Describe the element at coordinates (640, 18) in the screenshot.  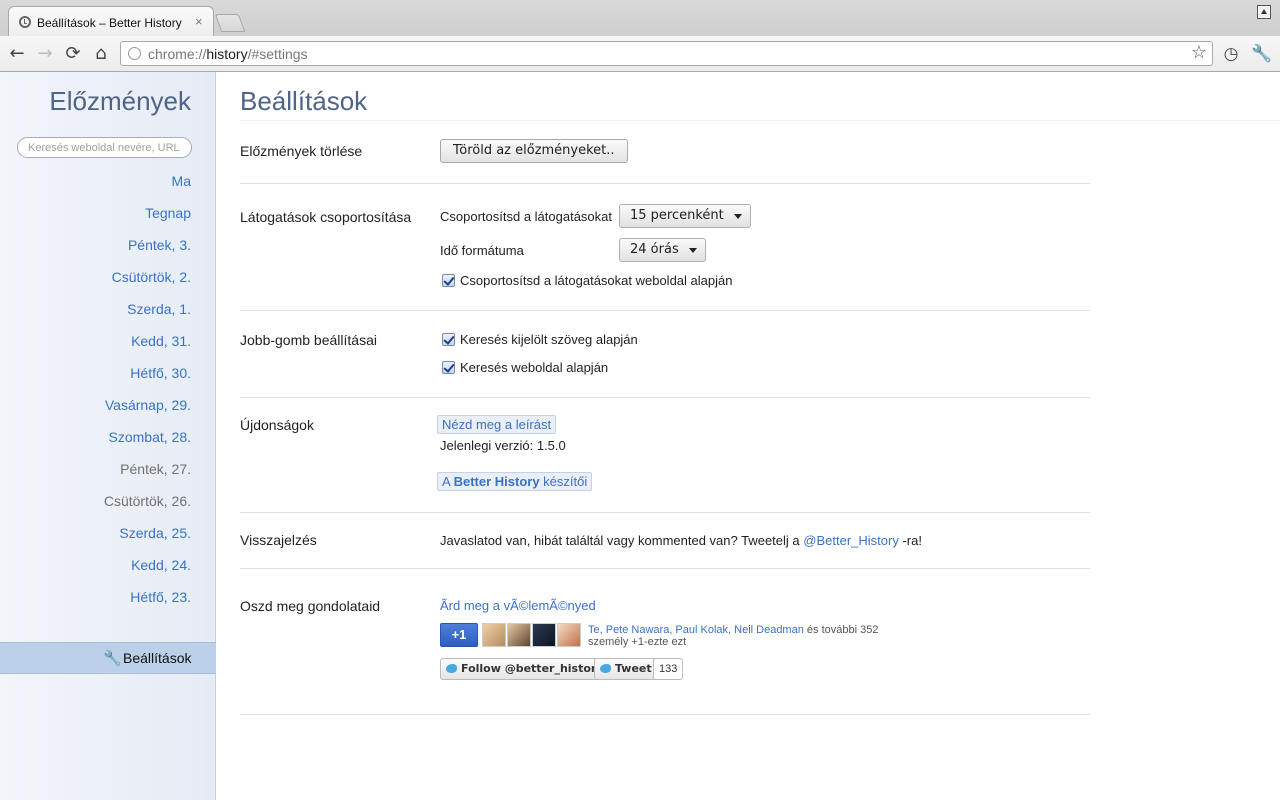
I see `tab-strip: Beállítások – Better History ×` at that location.